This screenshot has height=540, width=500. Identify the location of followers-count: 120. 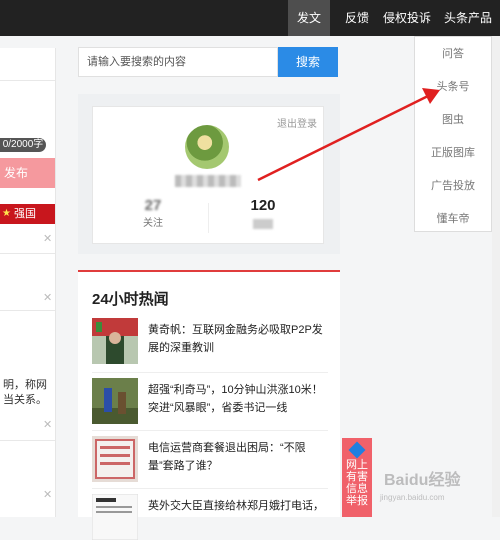
(263, 205).